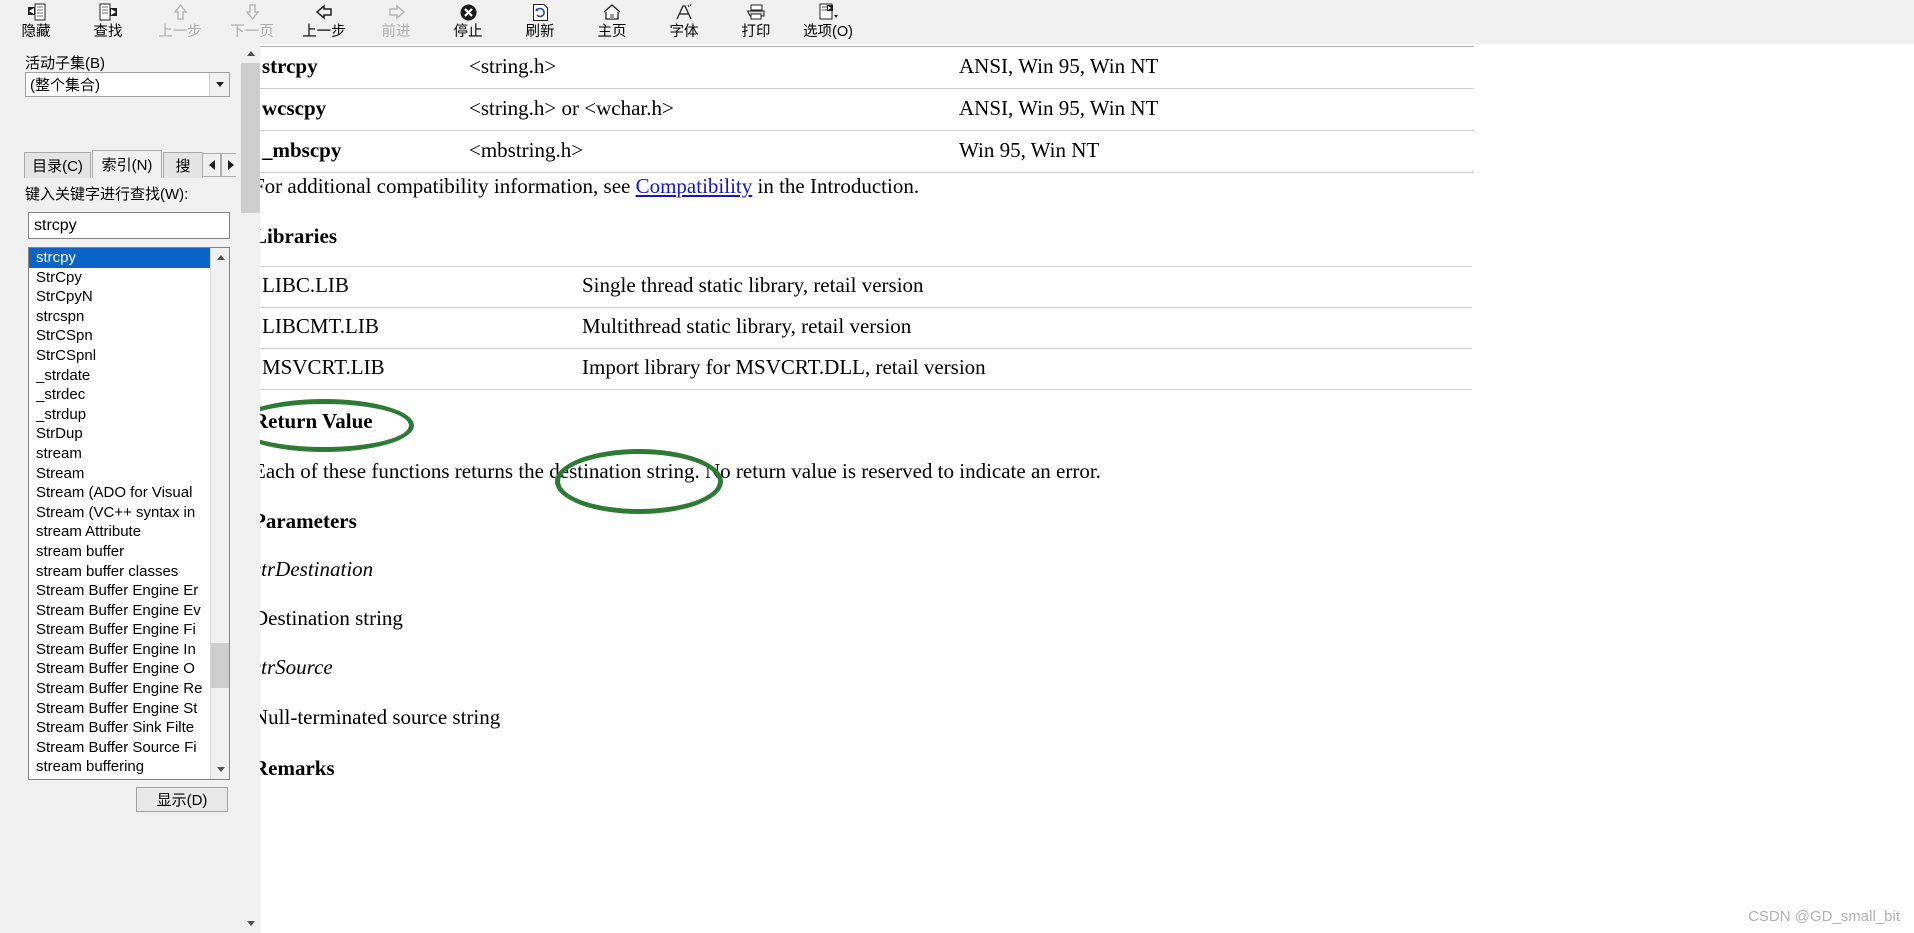 The height and width of the screenshot is (933, 1914). I want to click on toolbar-button-refresh: 刷新, so click(540, 21).